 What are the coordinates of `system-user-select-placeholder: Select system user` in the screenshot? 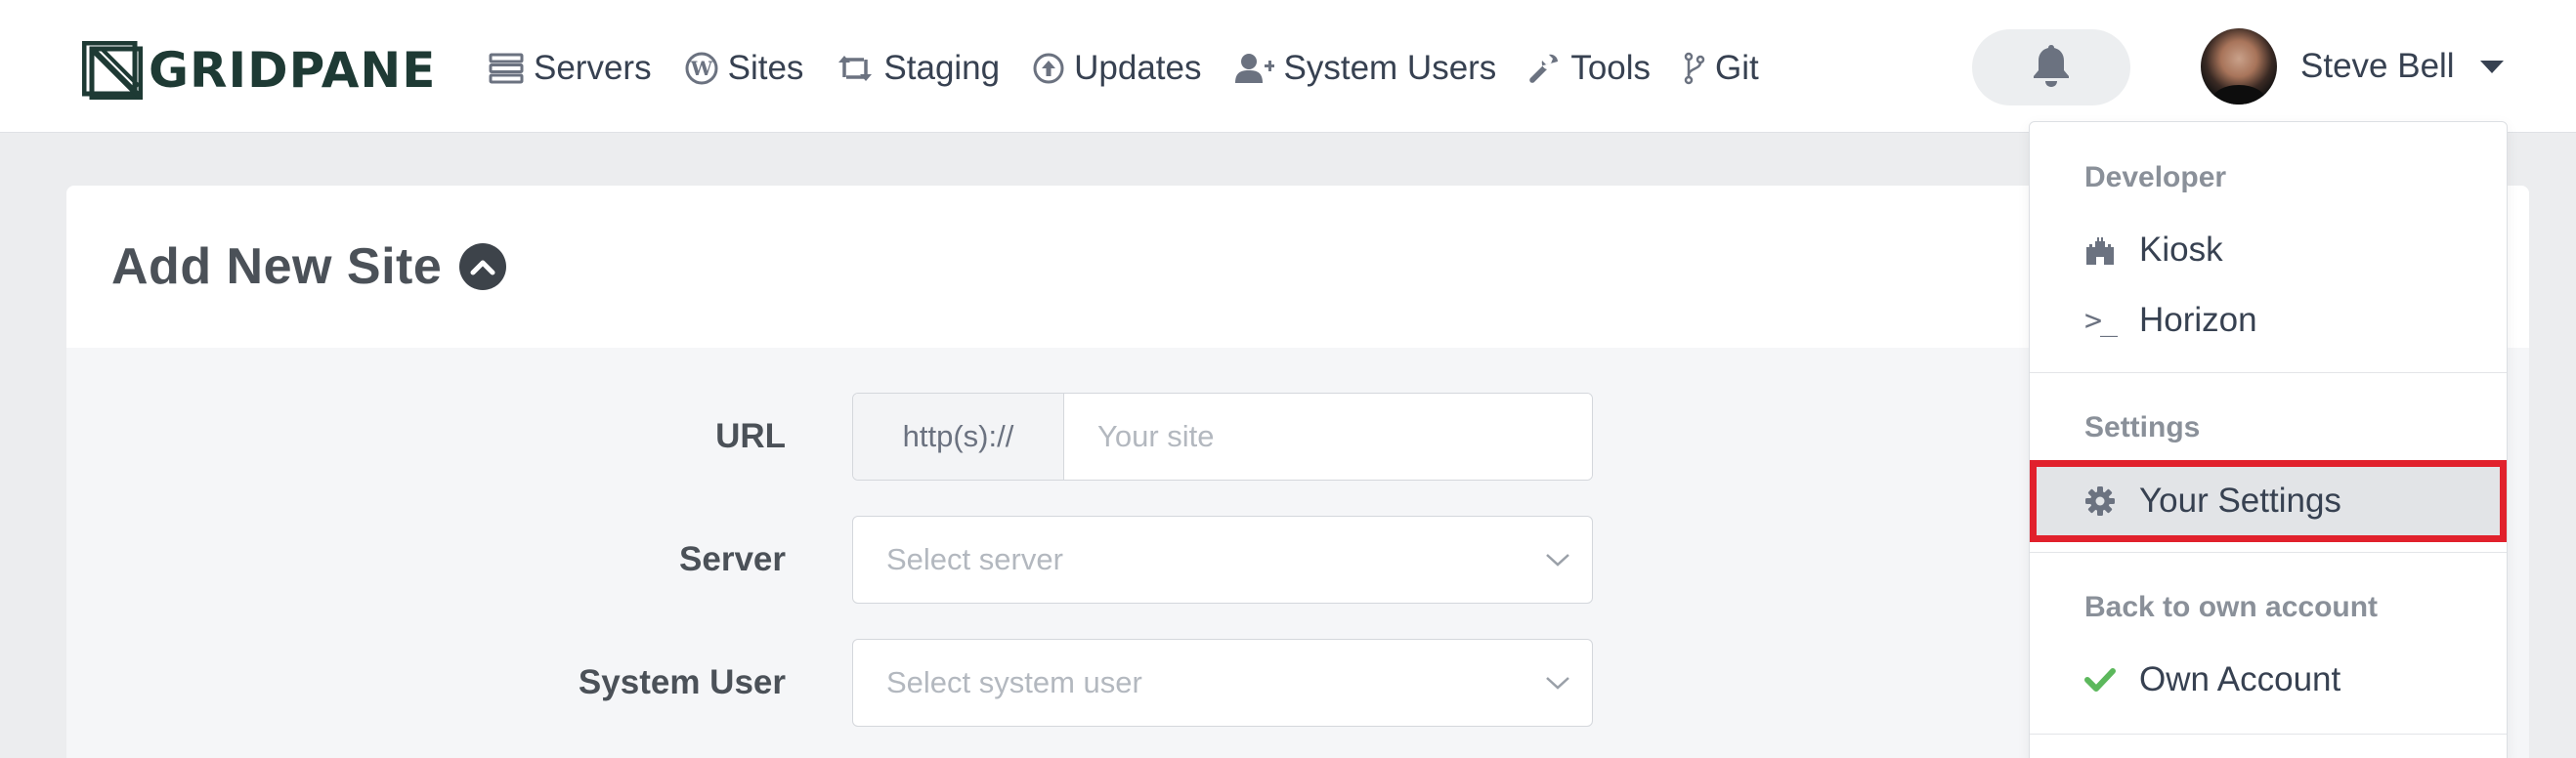 It's located at (1014, 682).